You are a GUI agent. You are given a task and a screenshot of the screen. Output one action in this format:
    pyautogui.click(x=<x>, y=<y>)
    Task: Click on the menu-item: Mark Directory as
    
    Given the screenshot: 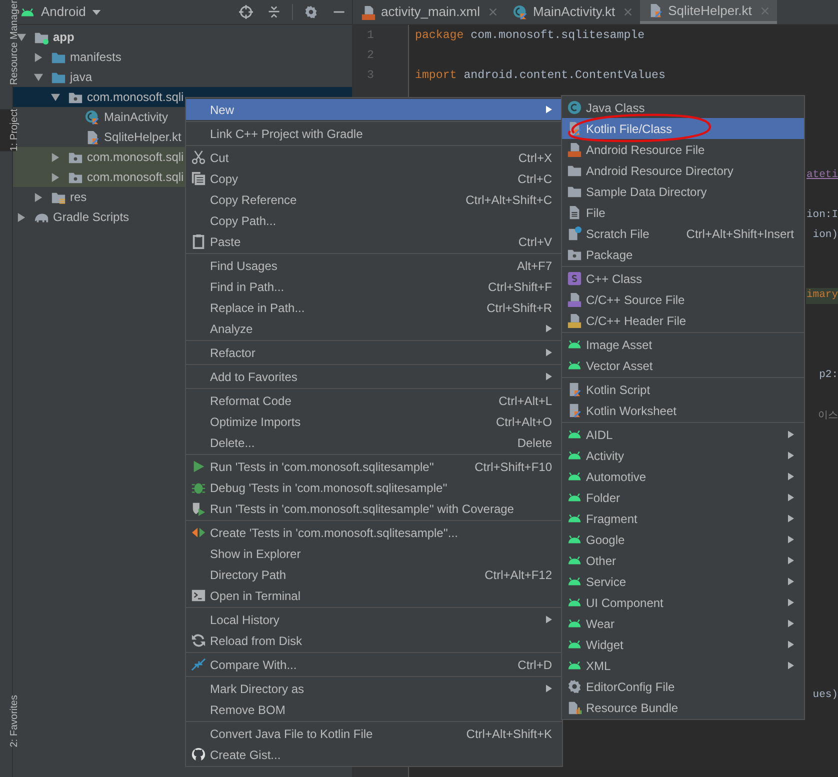 What is the action you would take?
    pyautogui.click(x=374, y=688)
    